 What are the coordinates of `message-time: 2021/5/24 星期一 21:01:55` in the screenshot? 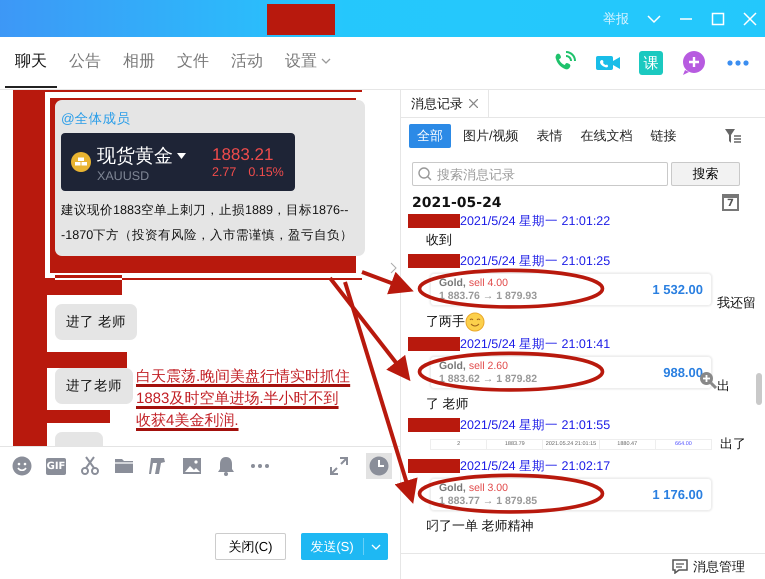 It's located at (535, 425).